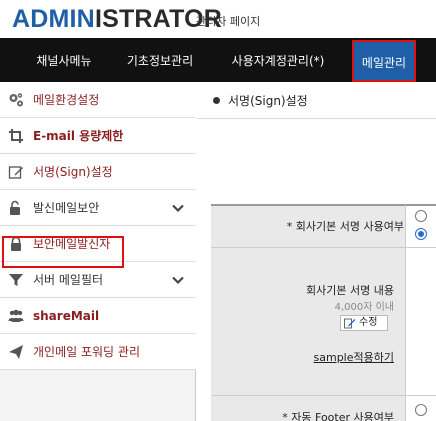 The image size is (436, 421). Describe the element at coordinates (16, 280) in the screenshot. I see `filter-icon` at that location.